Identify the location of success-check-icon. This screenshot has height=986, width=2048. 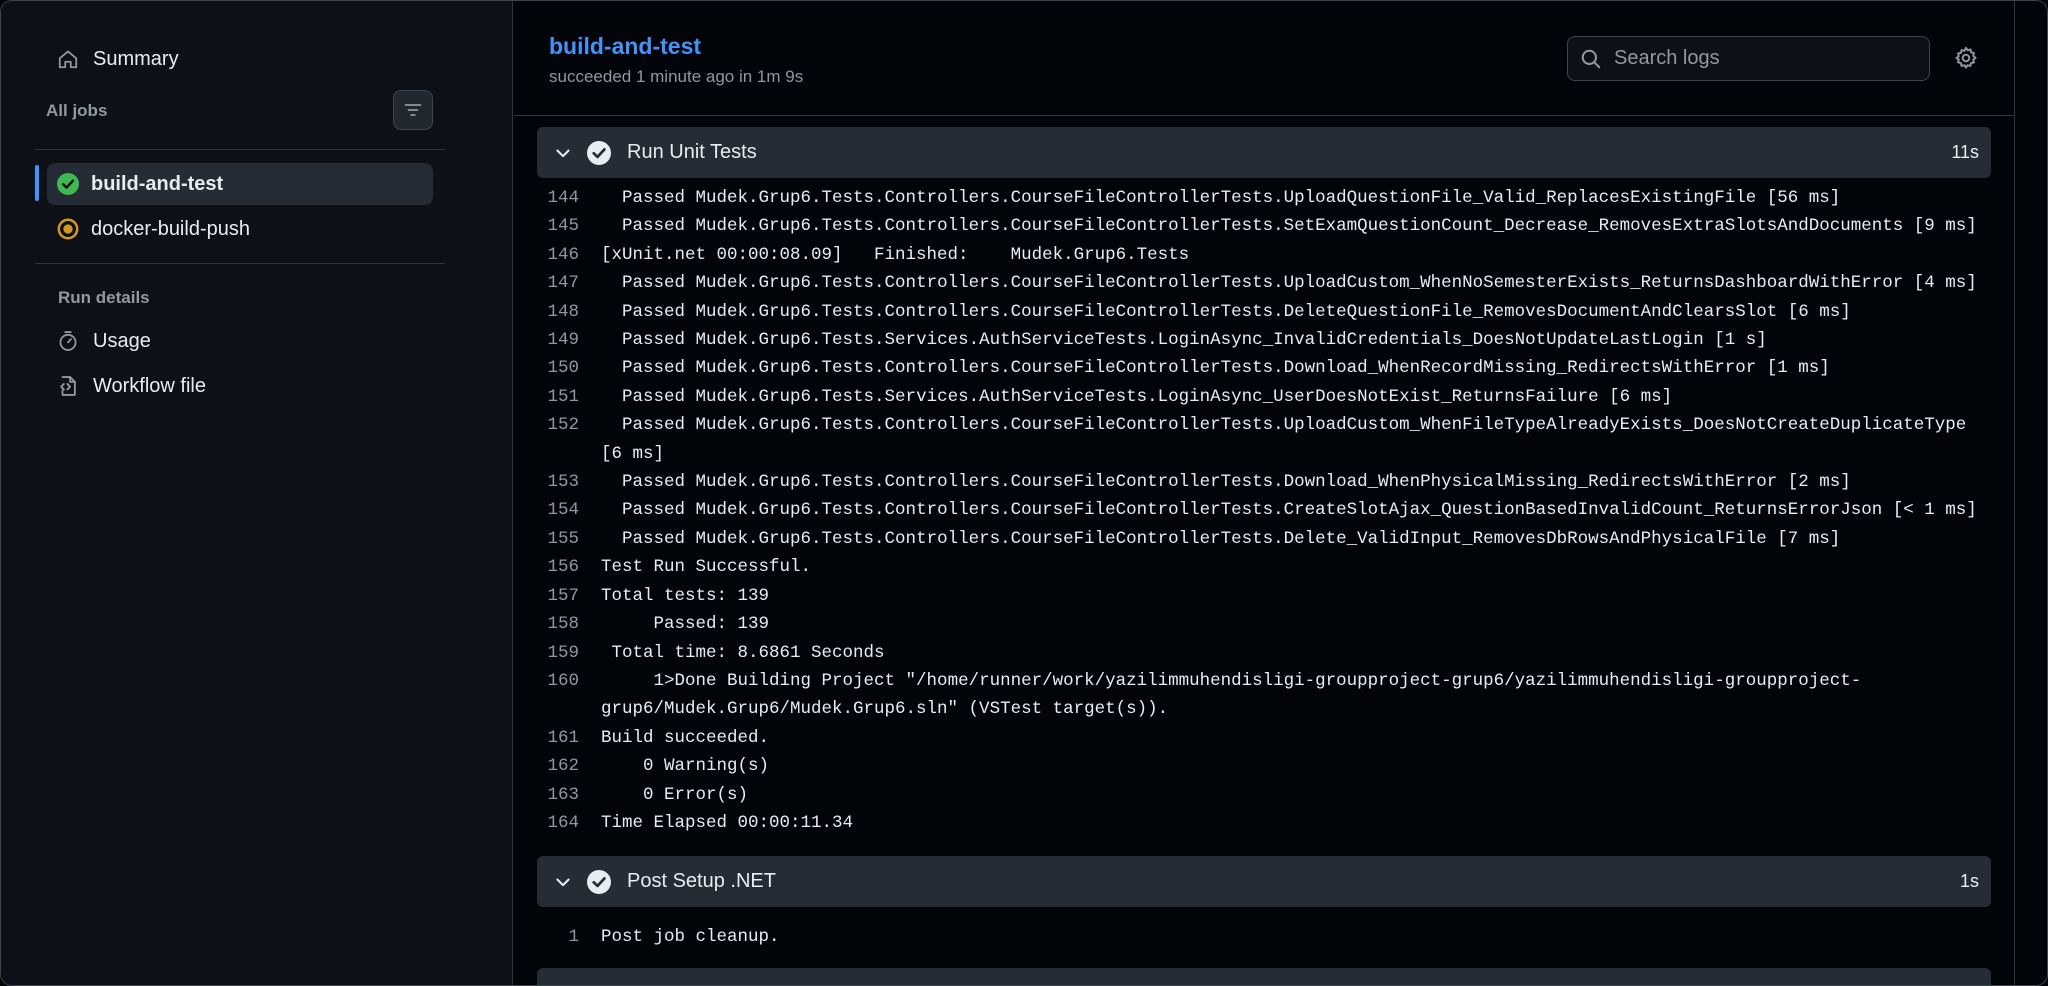
(68, 184).